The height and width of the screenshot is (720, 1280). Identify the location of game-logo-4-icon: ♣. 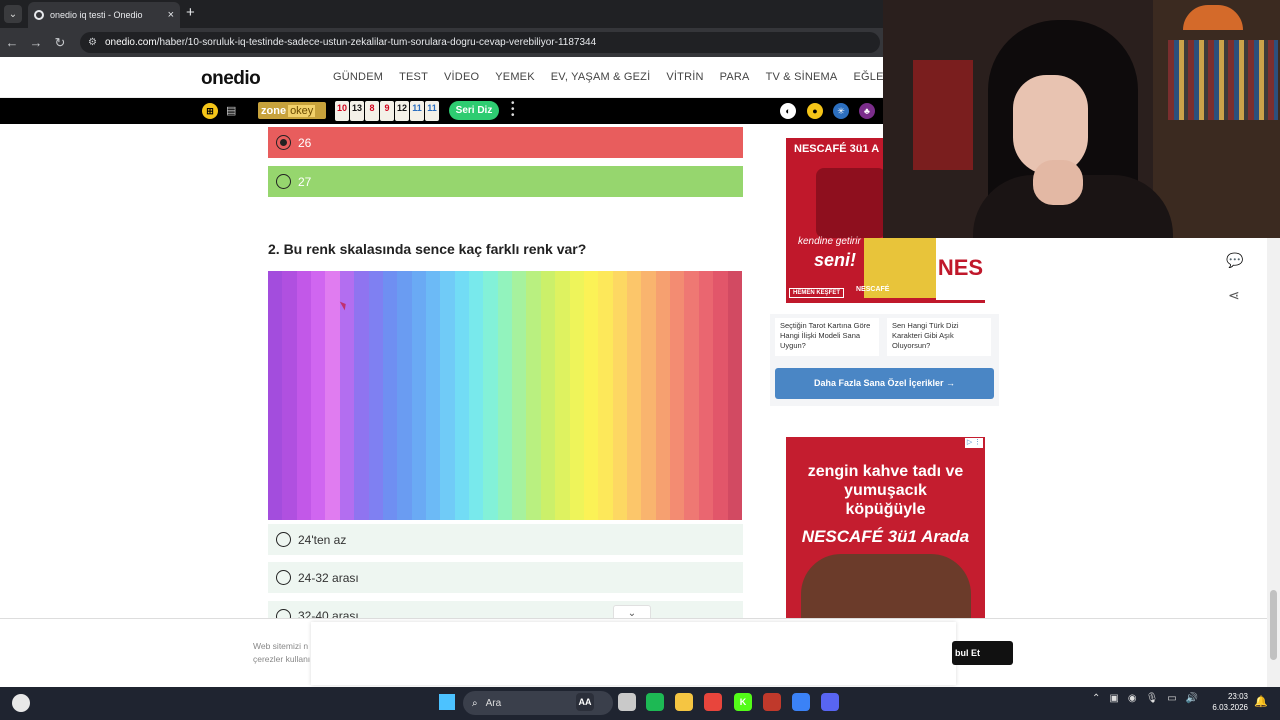
(867, 111).